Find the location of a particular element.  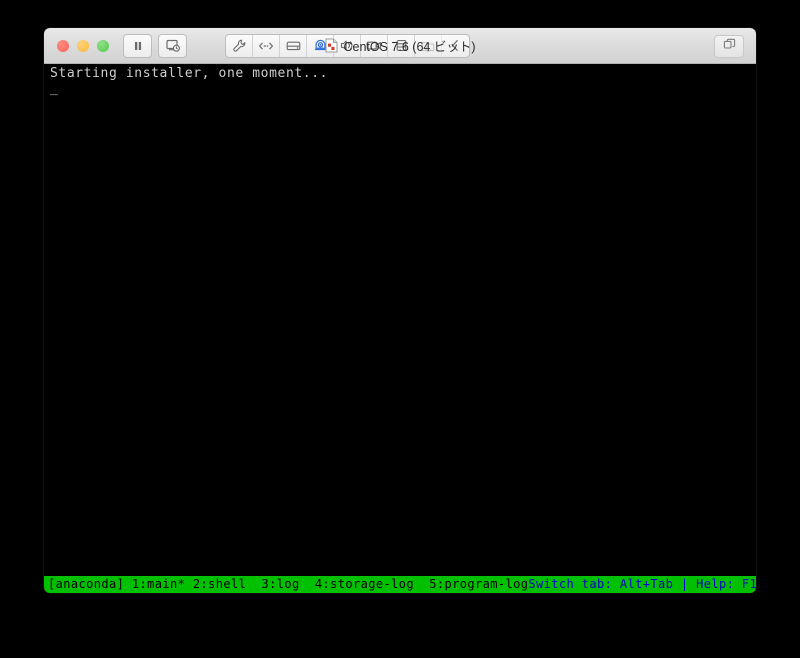

printer-icon is located at coordinates (401, 45).